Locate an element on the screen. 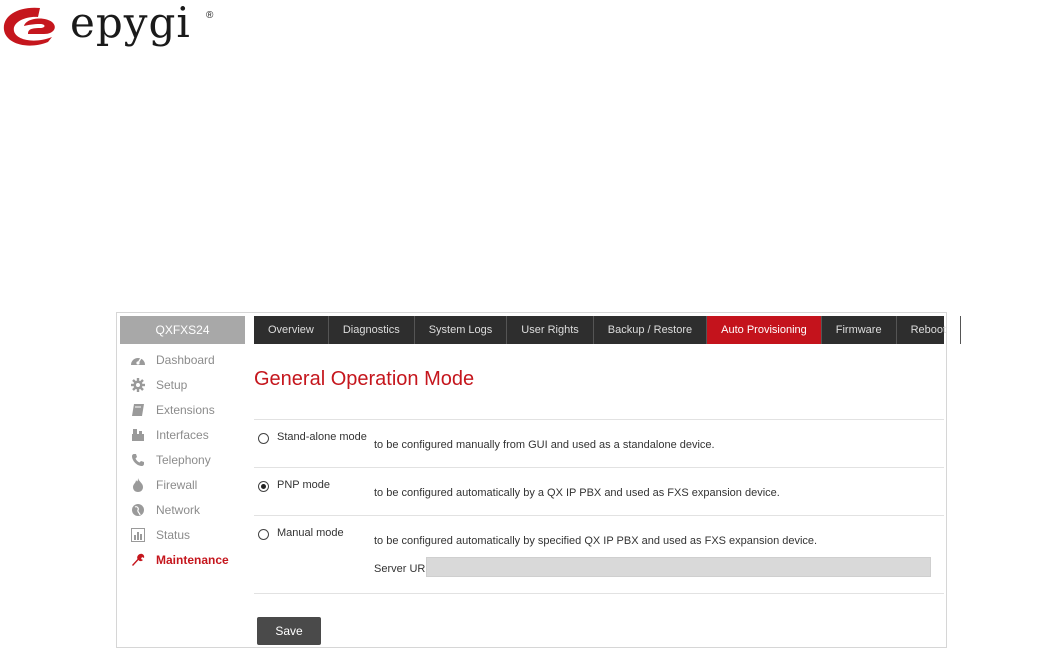 The height and width of the screenshot is (652, 1062). sidebar-item-extensions: Extensions is located at coordinates (182, 409).